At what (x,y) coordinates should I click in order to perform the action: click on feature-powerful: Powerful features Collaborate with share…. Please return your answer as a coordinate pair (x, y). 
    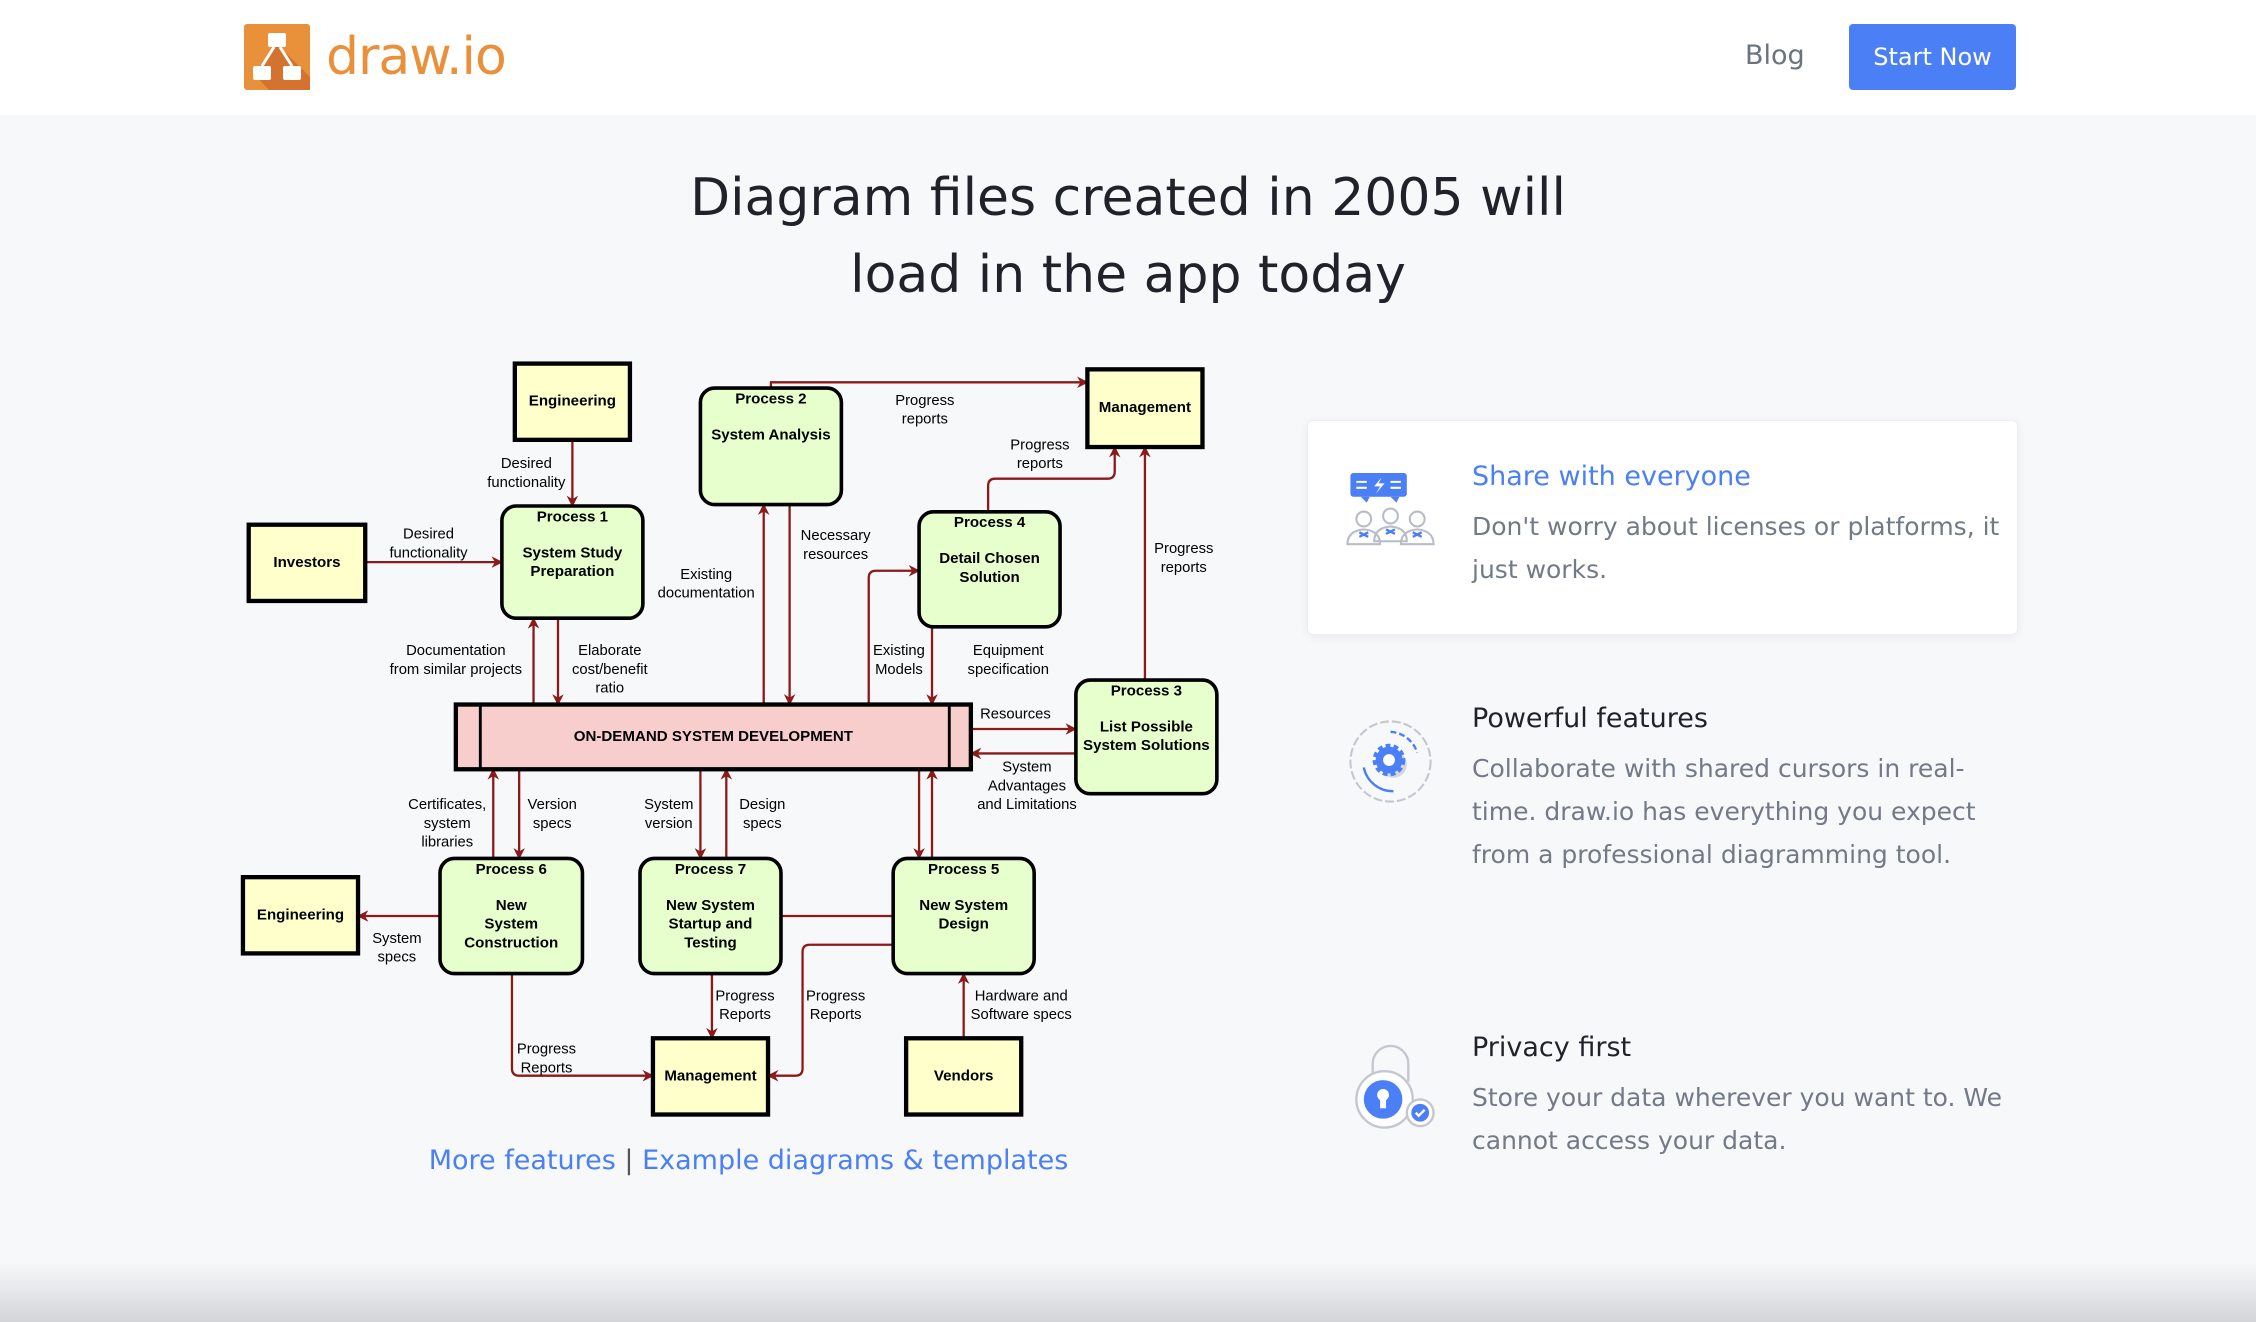
    Looking at the image, I should click on (1742, 788).